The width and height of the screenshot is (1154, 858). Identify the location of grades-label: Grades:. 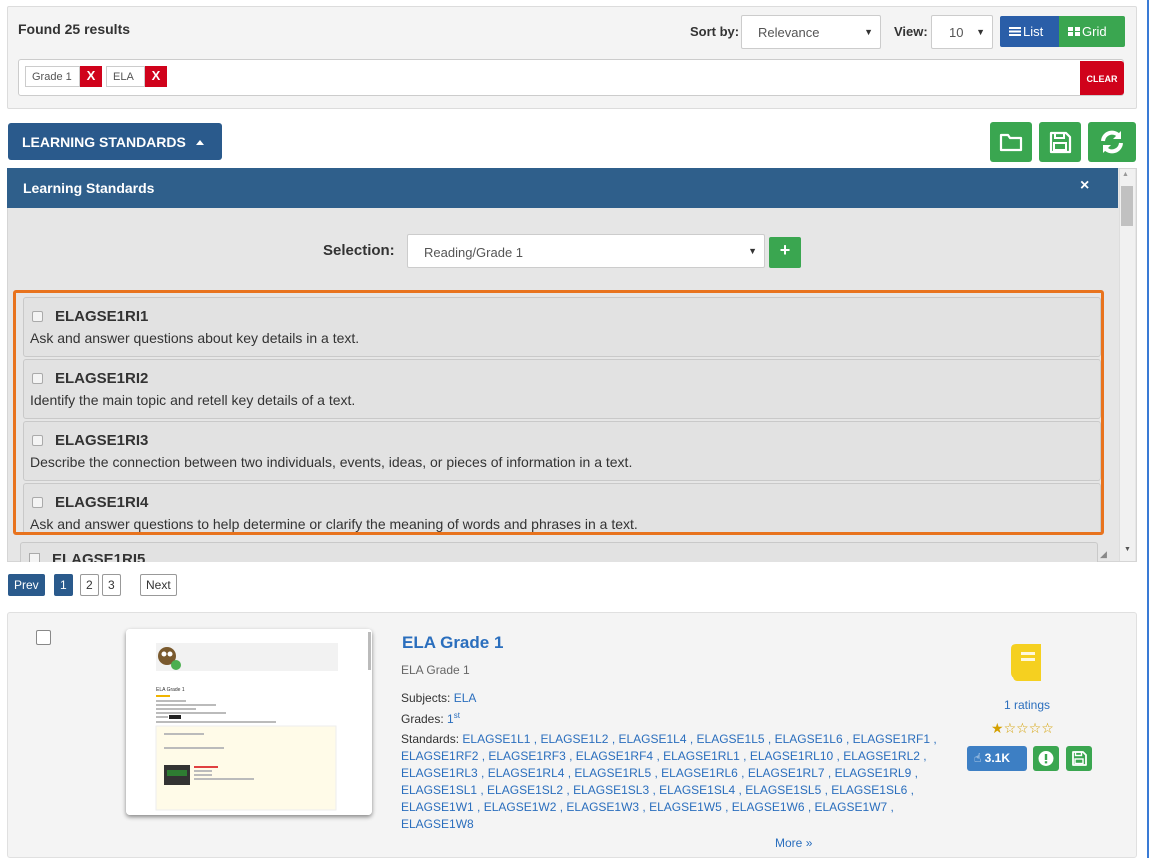
(422, 719).